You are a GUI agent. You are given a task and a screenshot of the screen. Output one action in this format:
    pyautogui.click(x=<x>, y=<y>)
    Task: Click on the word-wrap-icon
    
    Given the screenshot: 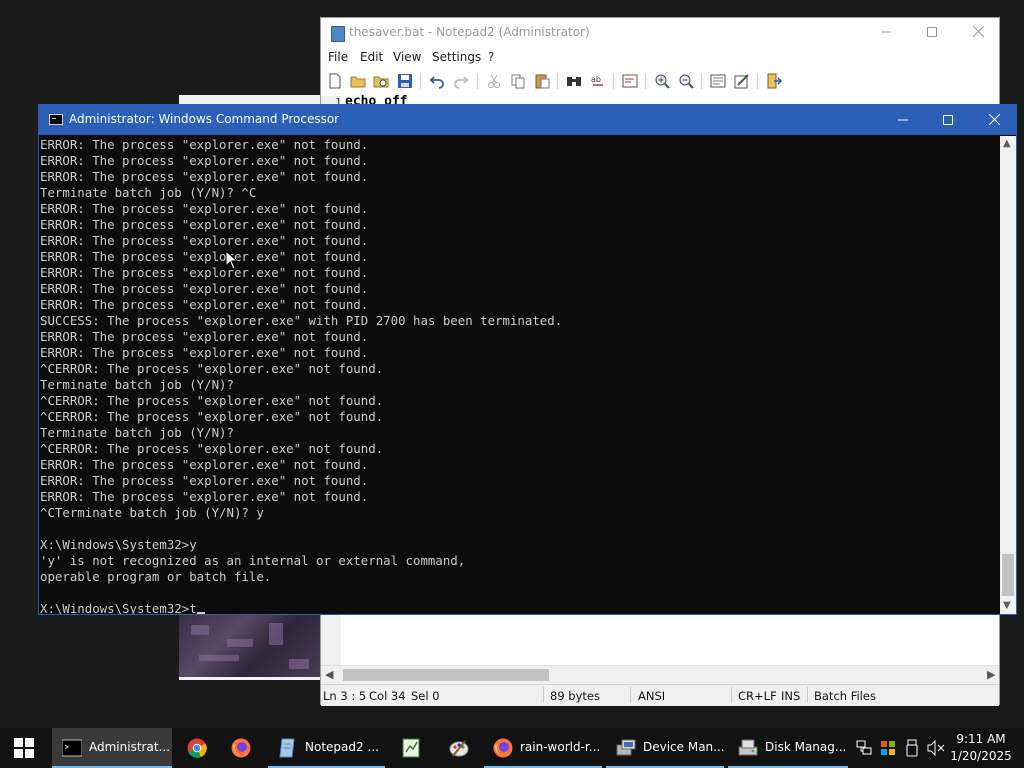 What is the action you would take?
    pyautogui.click(x=630, y=81)
    